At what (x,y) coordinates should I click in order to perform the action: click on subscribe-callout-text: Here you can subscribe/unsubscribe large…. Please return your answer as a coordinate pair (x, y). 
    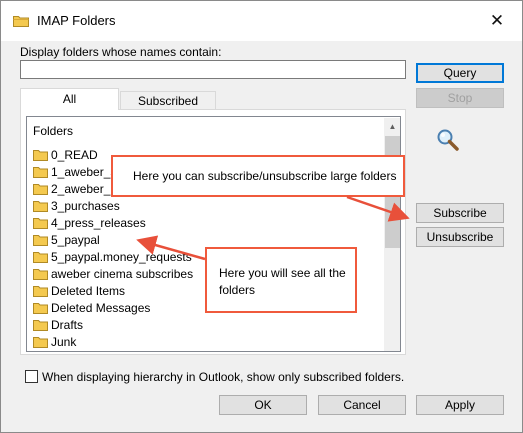
    Looking at the image, I should click on (265, 176).